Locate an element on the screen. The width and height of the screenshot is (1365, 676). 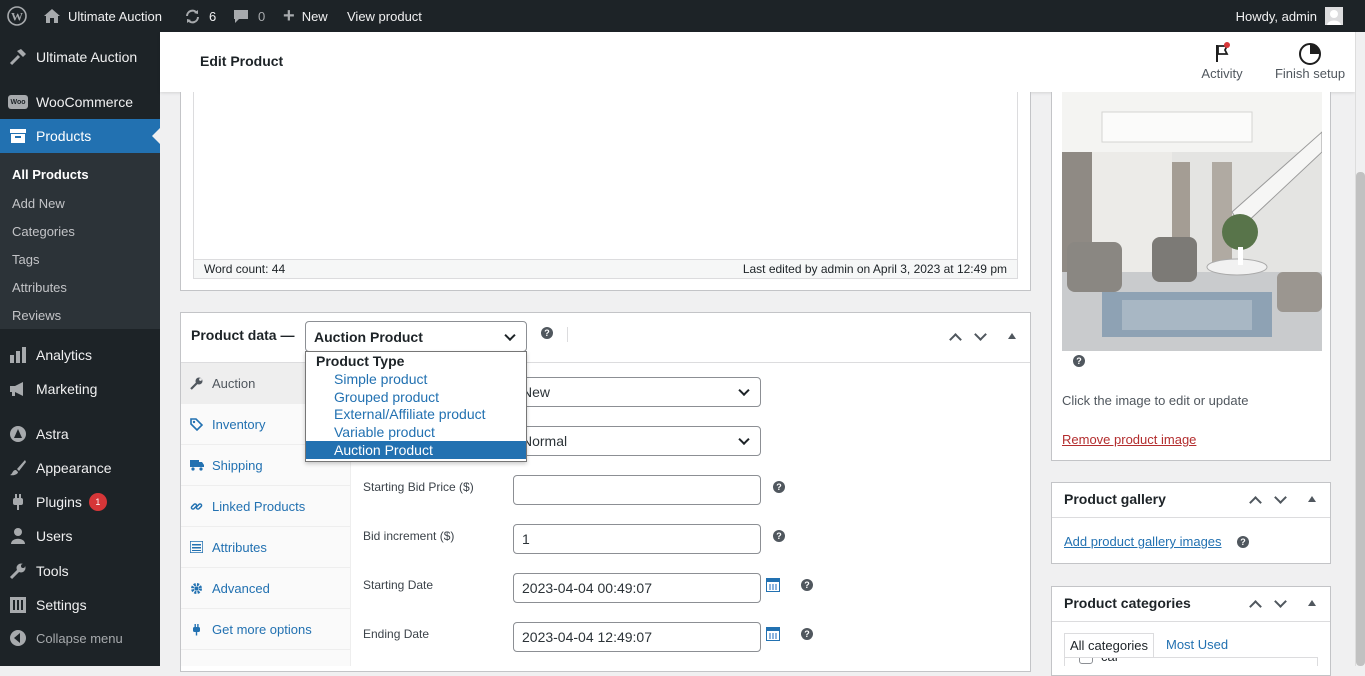
svg-text: W is located at coordinates (17, 17).